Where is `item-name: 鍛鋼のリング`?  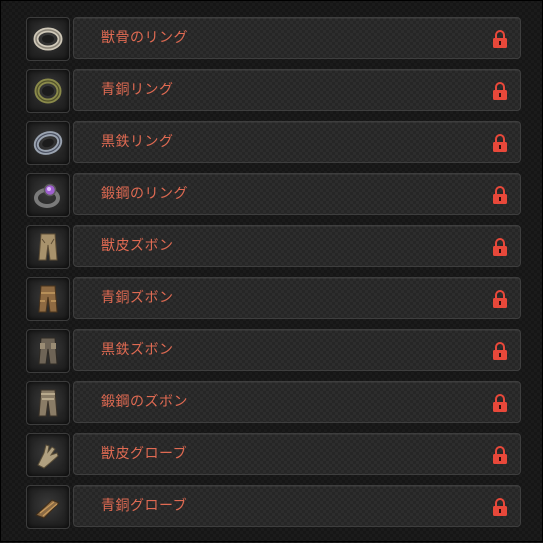
item-name: 鍛鋼のリング is located at coordinates (144, 194).